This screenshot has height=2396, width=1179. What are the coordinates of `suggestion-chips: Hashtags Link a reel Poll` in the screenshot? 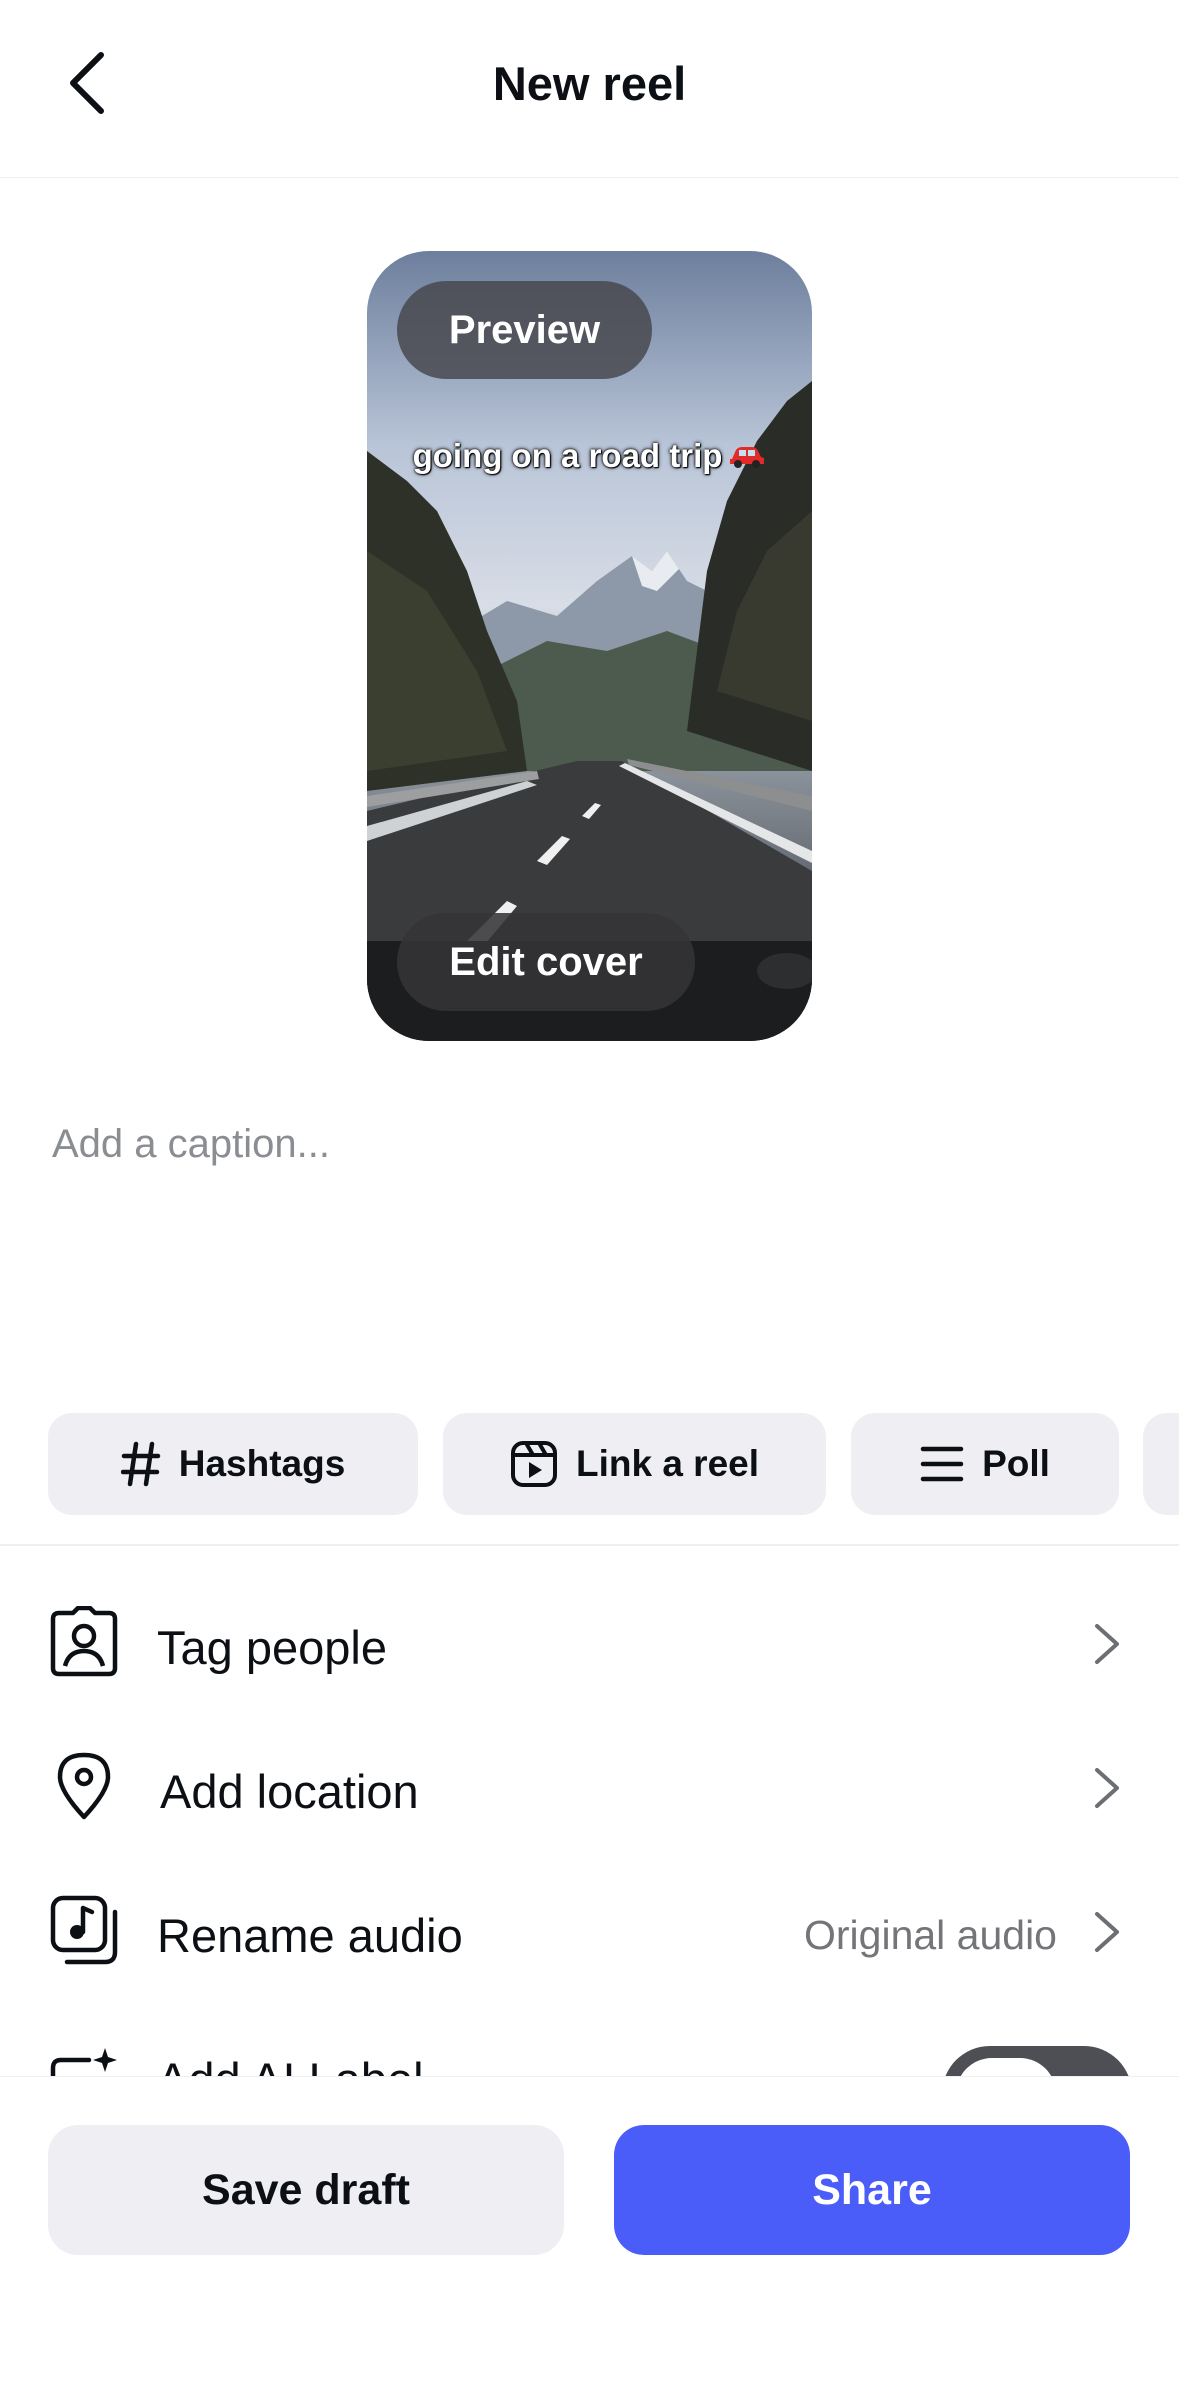 It's located at (589, 1464).